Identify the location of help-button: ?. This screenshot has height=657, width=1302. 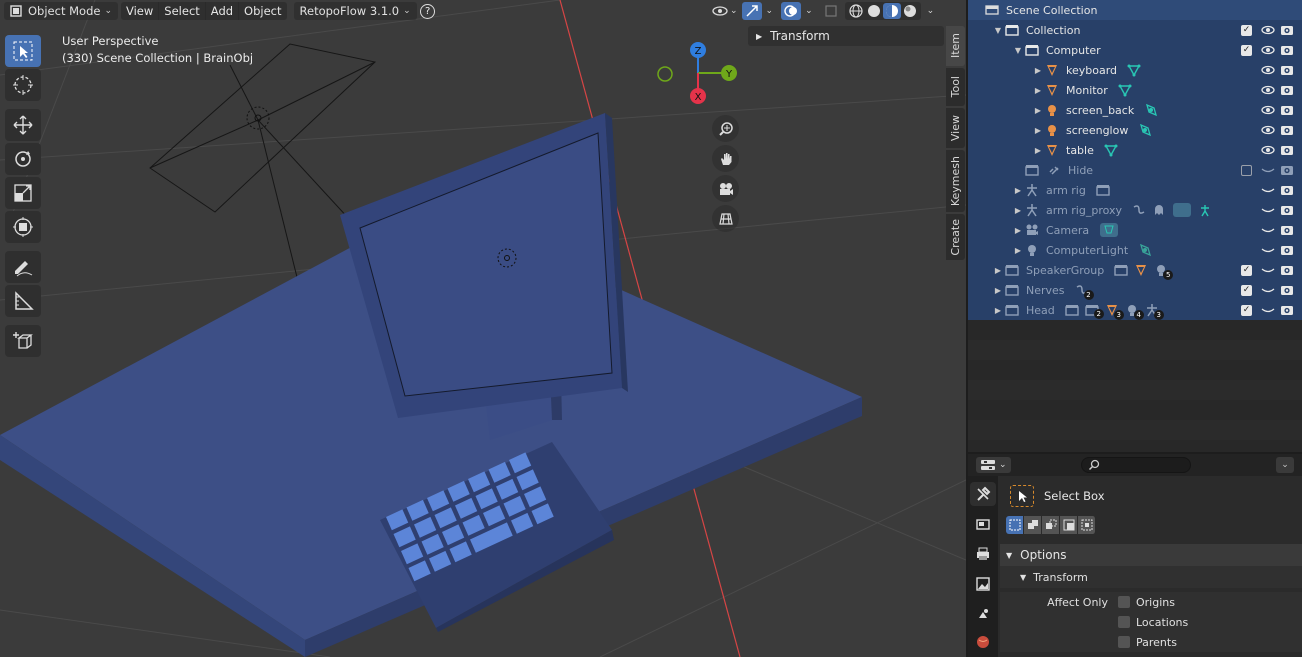
(428, 11).